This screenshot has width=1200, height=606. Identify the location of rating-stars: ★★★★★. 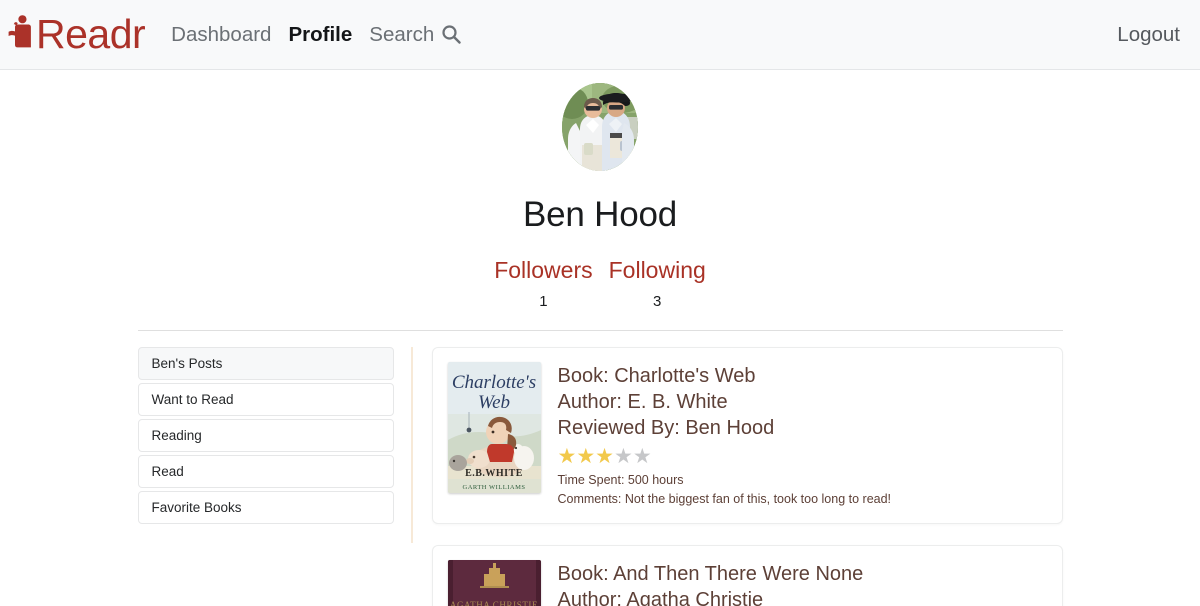
(725, 456).